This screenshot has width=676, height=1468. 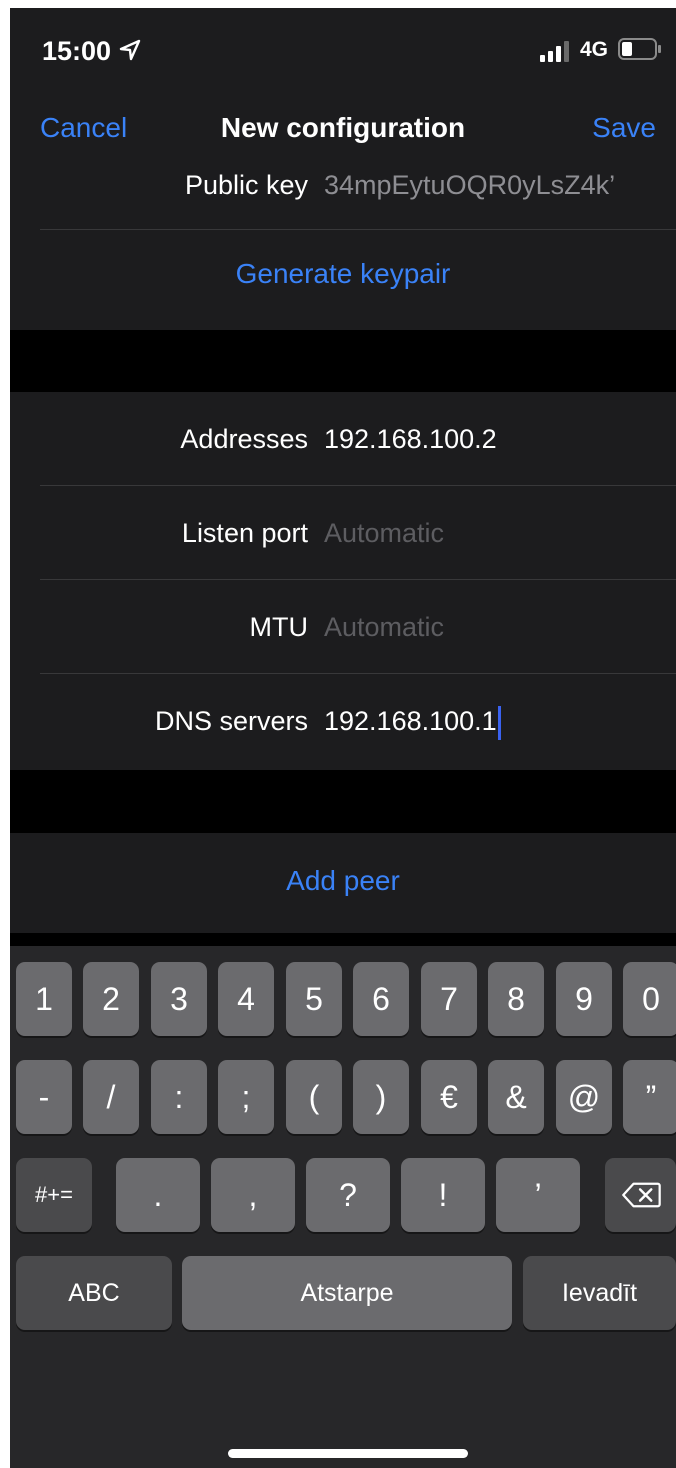 I want to click on key-semicolon: ;, so click(x=246, y=1097).